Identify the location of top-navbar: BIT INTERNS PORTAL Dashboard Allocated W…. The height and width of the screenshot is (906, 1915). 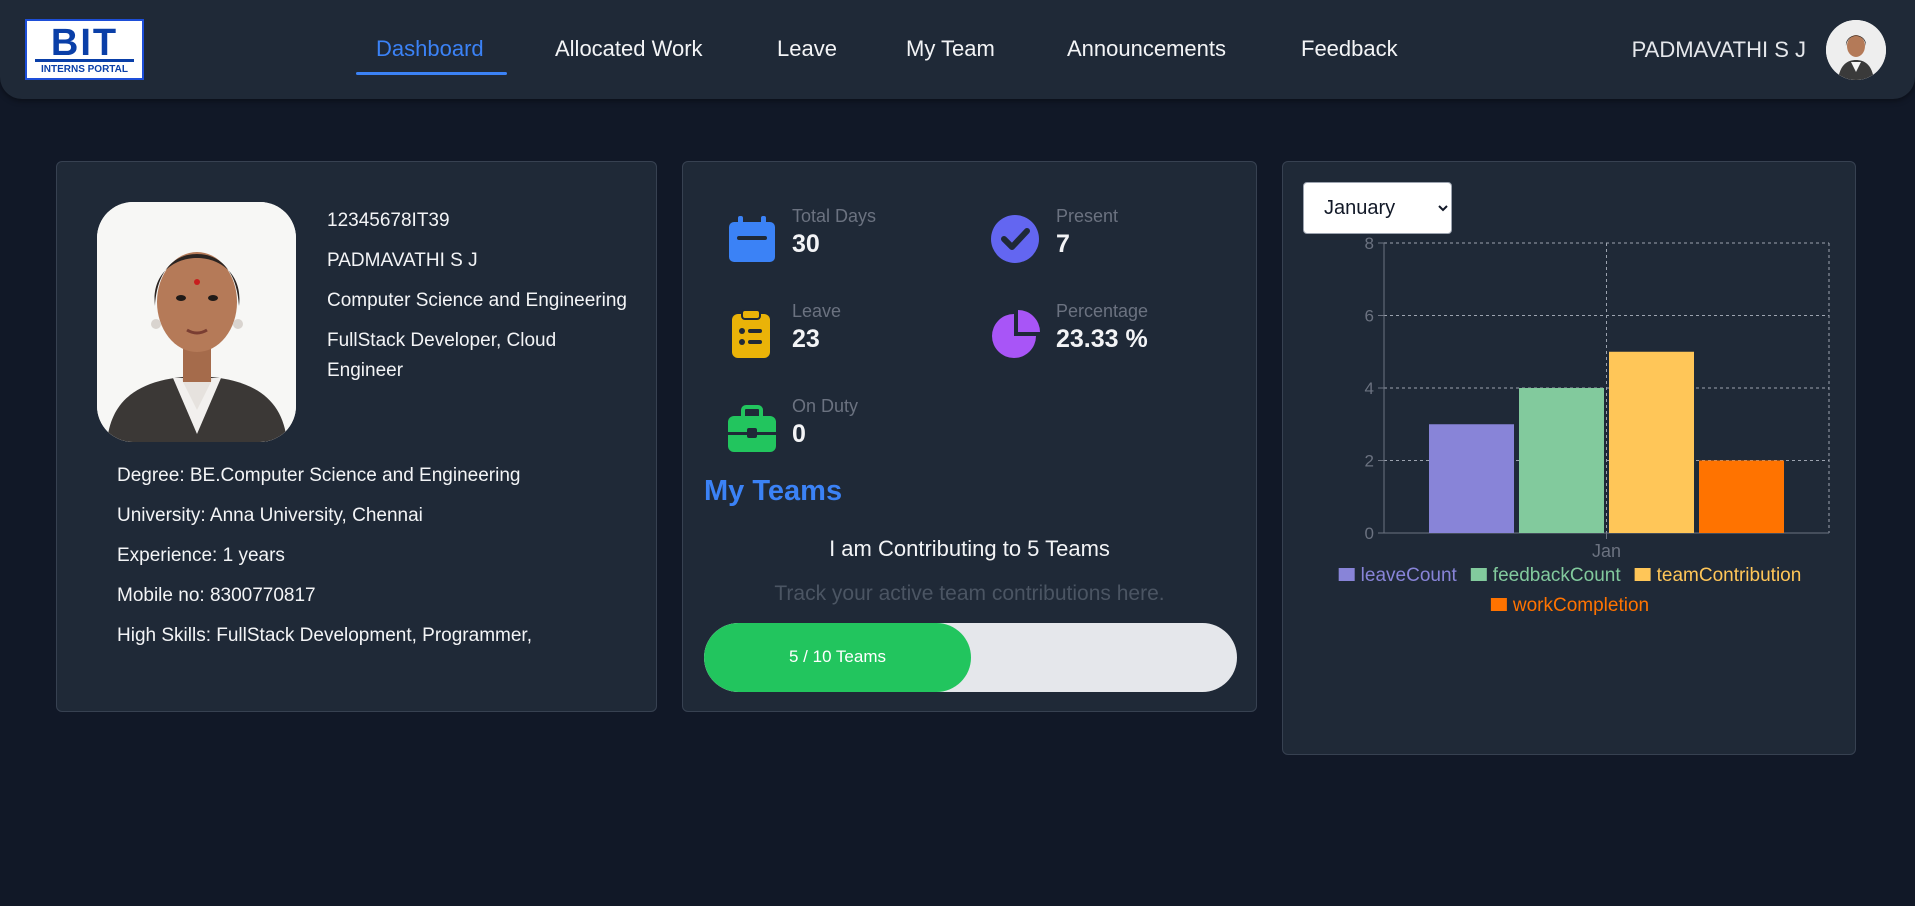
(957, 49).